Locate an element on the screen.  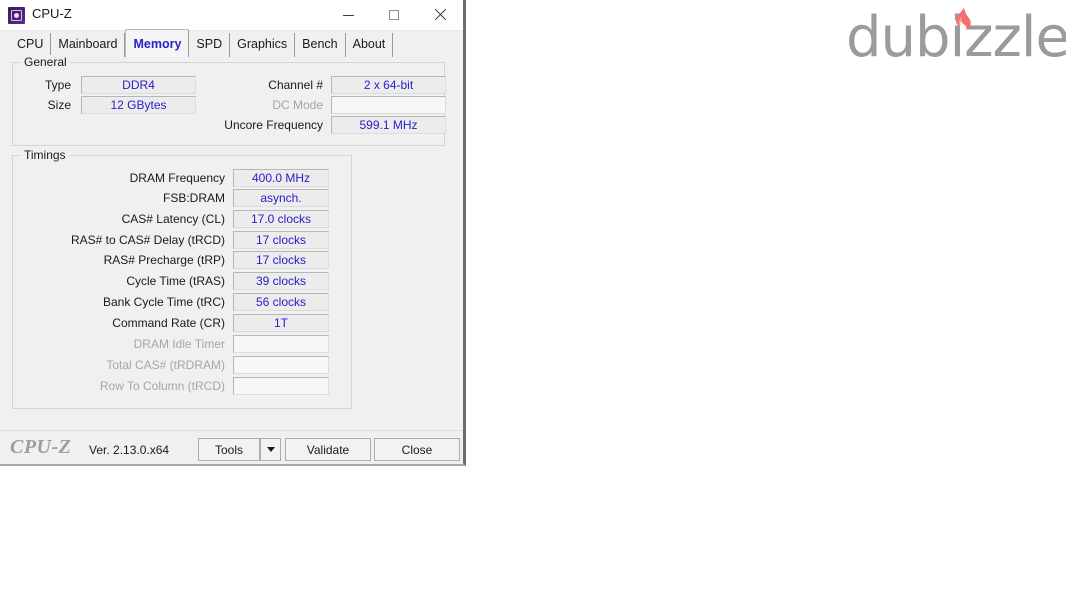
title-bar: CPU-Z is located at coordinates (231, 15).